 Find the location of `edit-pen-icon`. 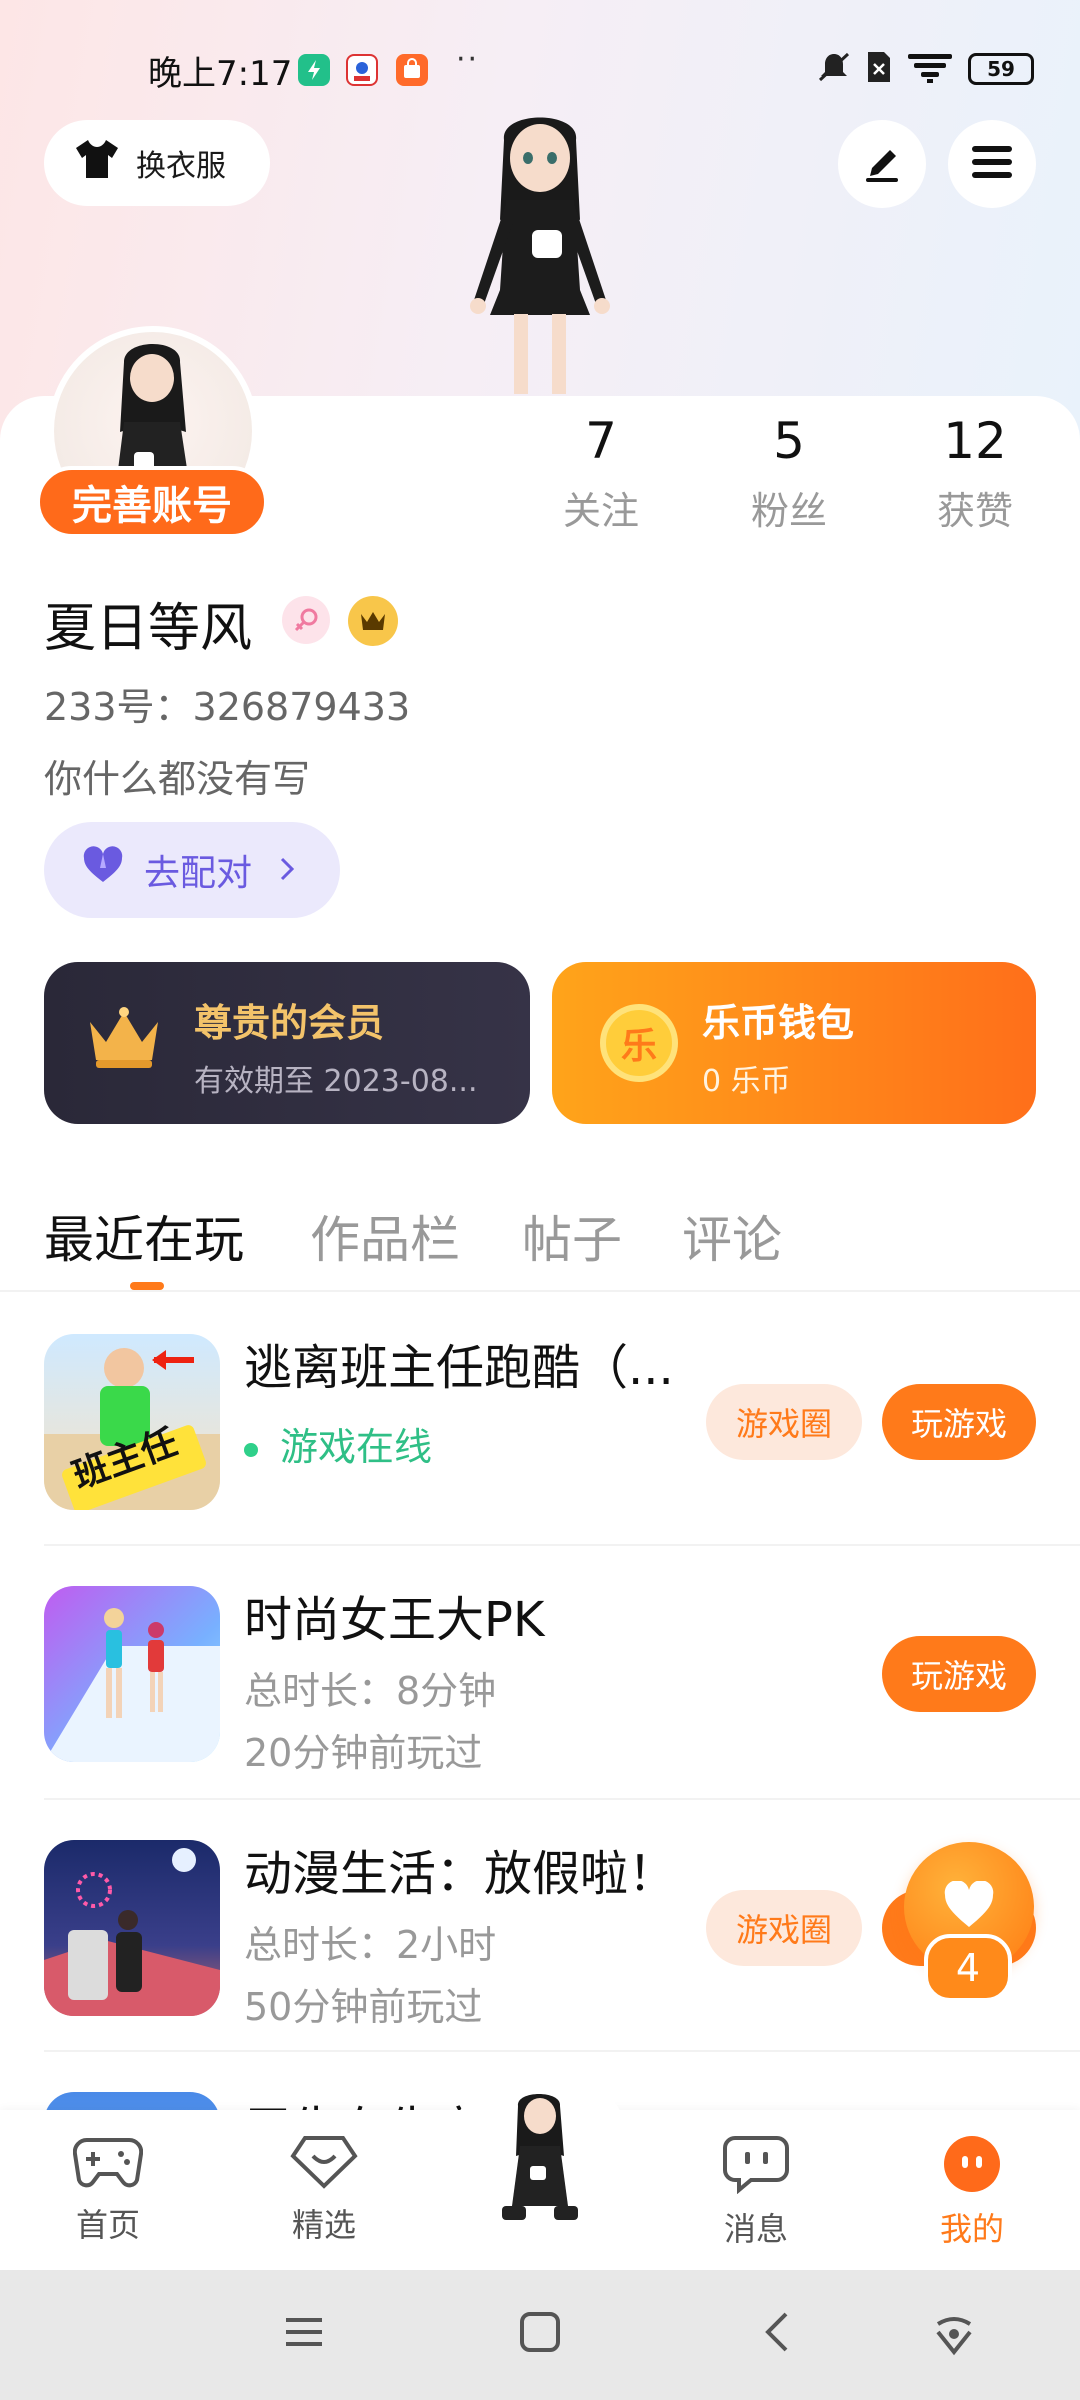

edit-pen-icon is located at coordinates (882, 164).